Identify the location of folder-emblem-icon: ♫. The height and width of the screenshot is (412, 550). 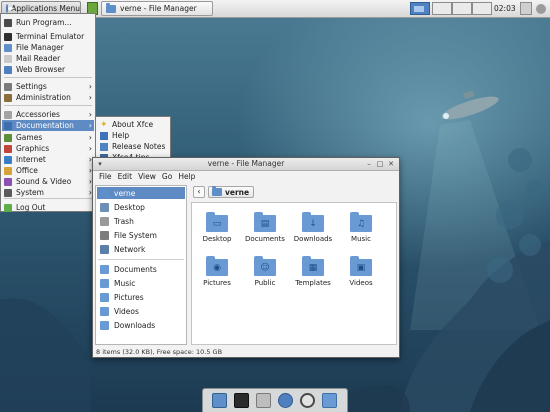
(361, 224).